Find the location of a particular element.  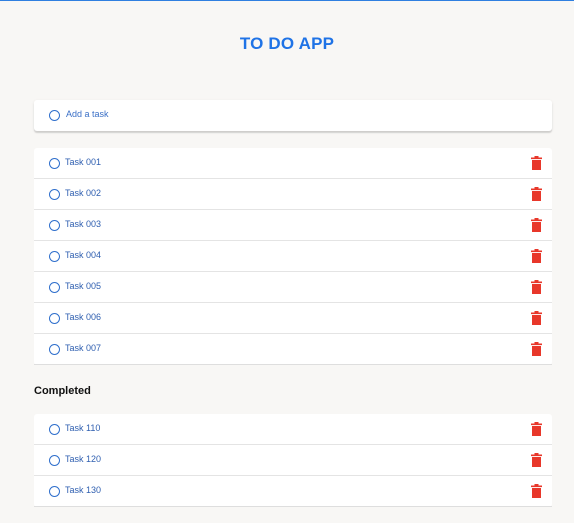

task-item: Task 130 is located at coordinates (293, 491).